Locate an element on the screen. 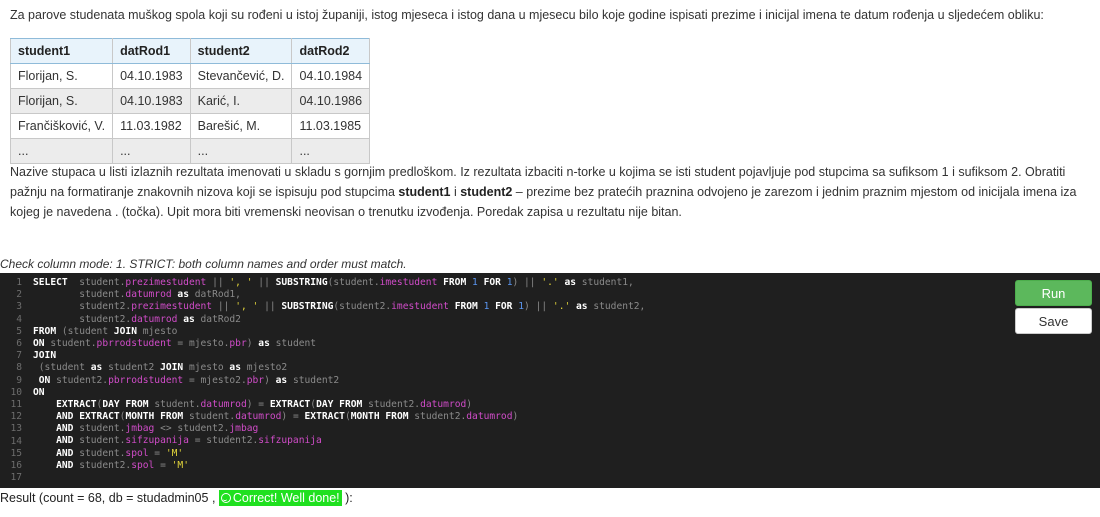  correct-status-text: Correct! Well done! is located at coordinates (286, 498).